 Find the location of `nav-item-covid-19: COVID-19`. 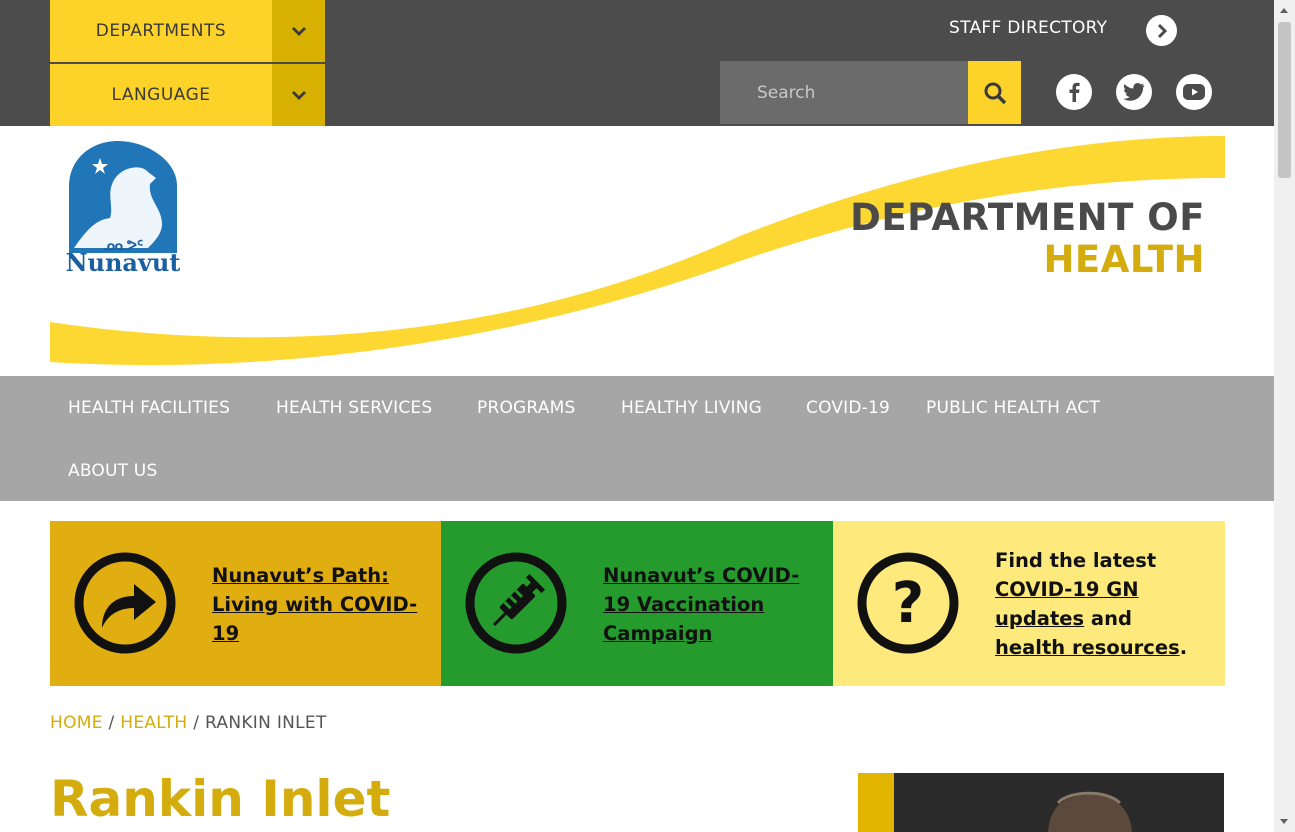

nav-item-covid-19: COVID-19 is located at coordinates (848, 408).